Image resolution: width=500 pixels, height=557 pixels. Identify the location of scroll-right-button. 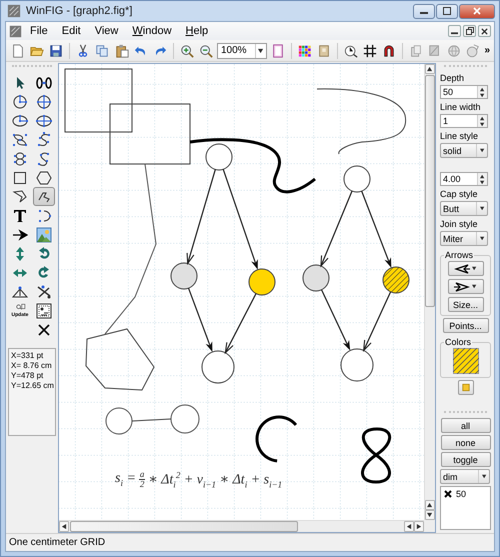
(419, 526).